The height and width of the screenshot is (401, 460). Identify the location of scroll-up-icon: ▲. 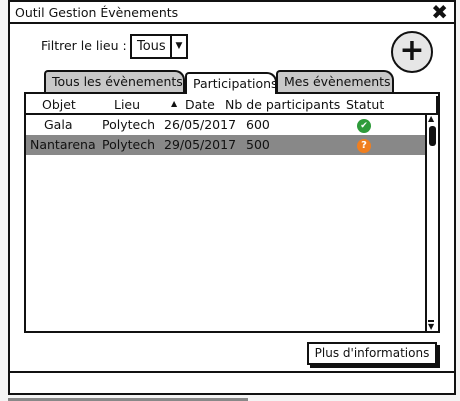
(431, 118).